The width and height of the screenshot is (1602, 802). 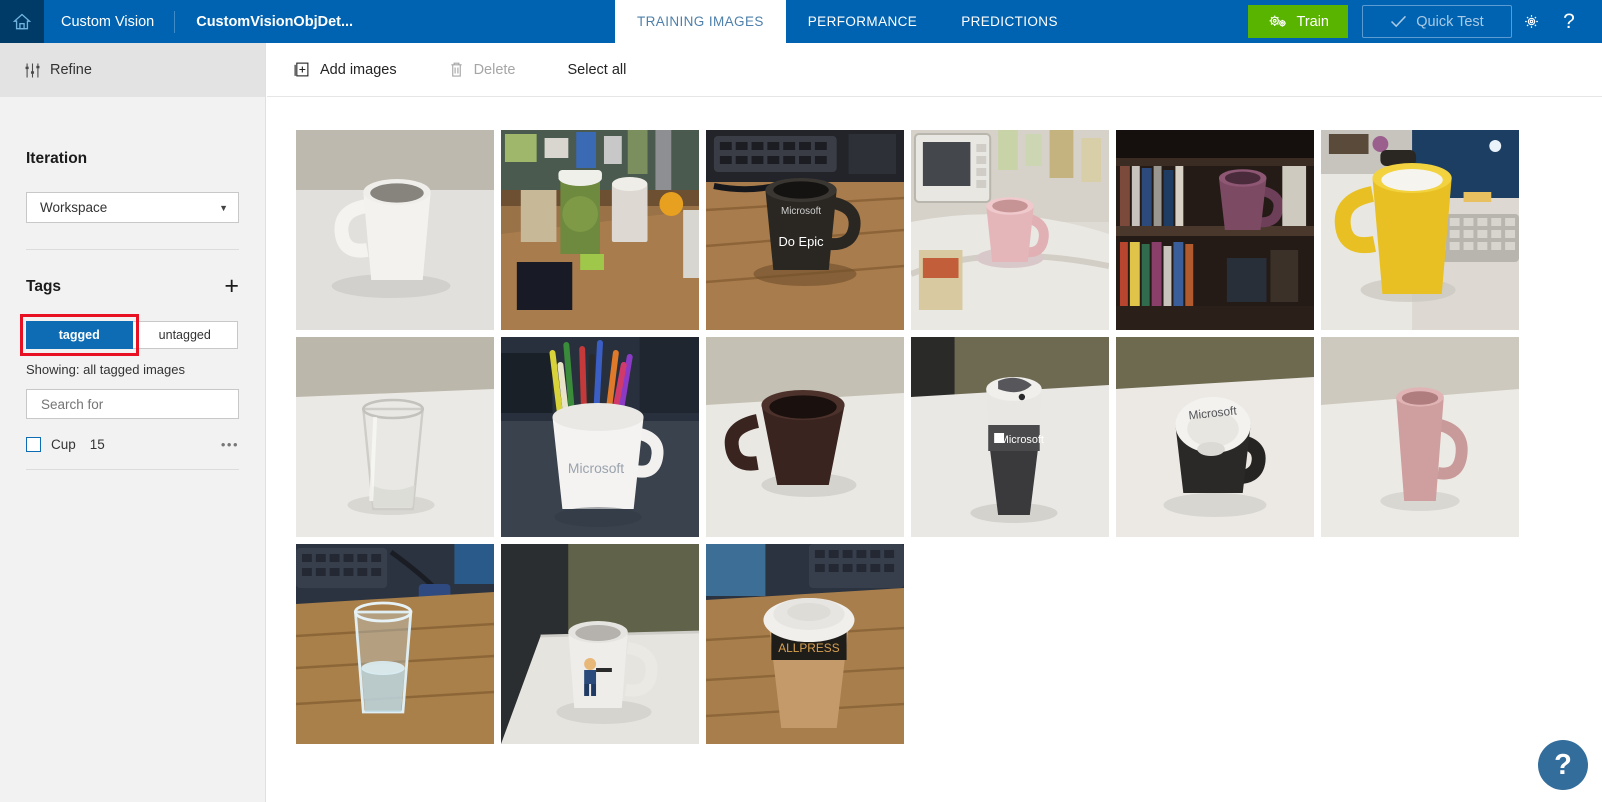 I want to click on svg-text: ALLPRESS, so click(x=808, y=648).